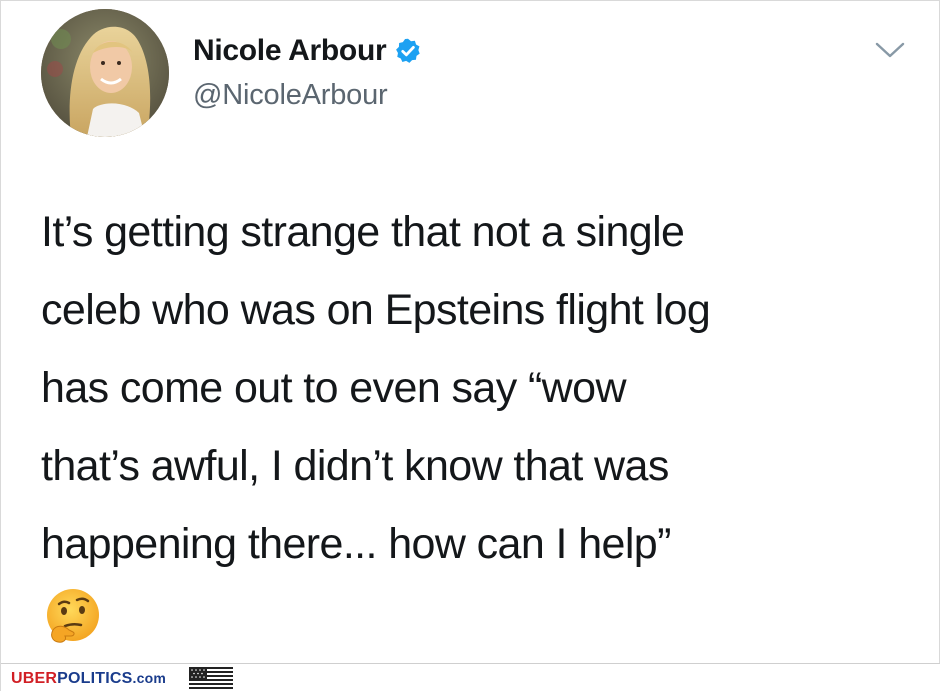 The image size is (940, 693). Describe the element at coordinates (470, 678) in the screenshot. I see `footer-bar: UBERPOLITICS.com` at that location.